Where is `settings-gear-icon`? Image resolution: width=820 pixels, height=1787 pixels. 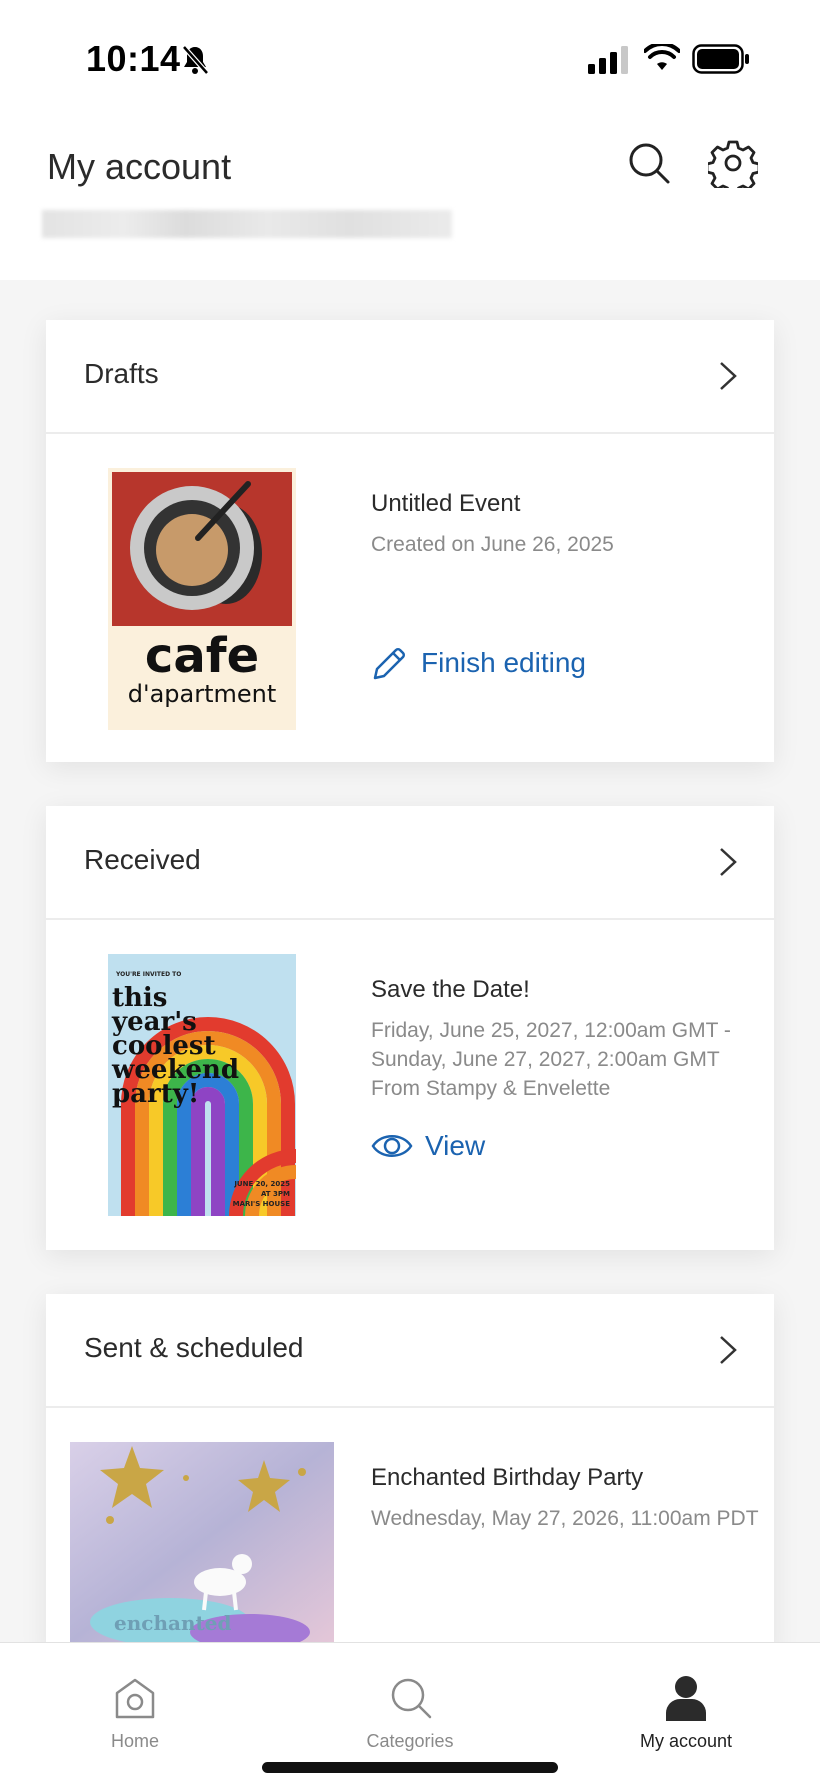
settings-gear-icon is located at coordinates (733, 163).